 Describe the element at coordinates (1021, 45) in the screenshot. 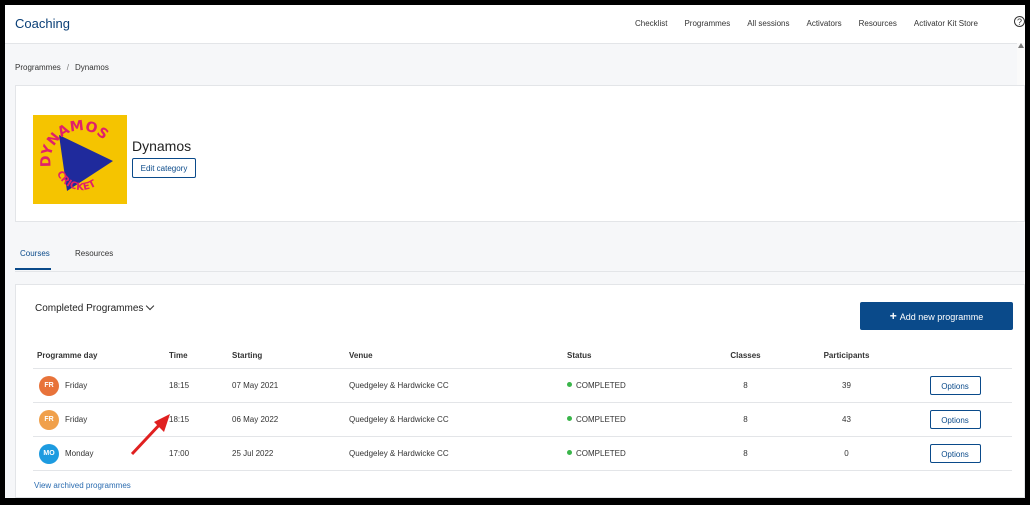

I see `scroll-up-icon` at that location.